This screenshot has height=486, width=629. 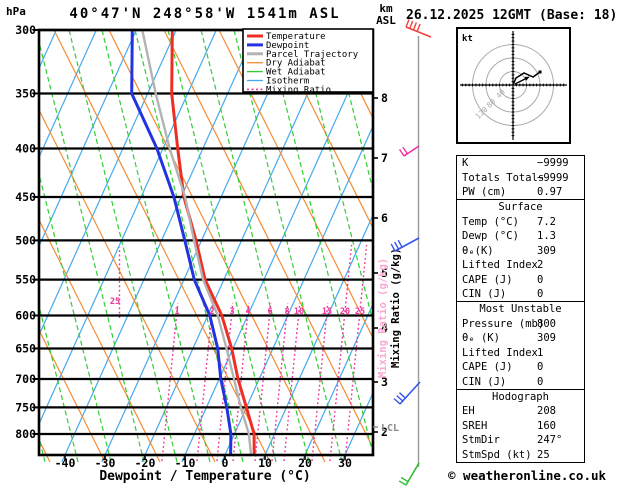 I want to click on info-row: SREH 160, so click(x=520, y=426).